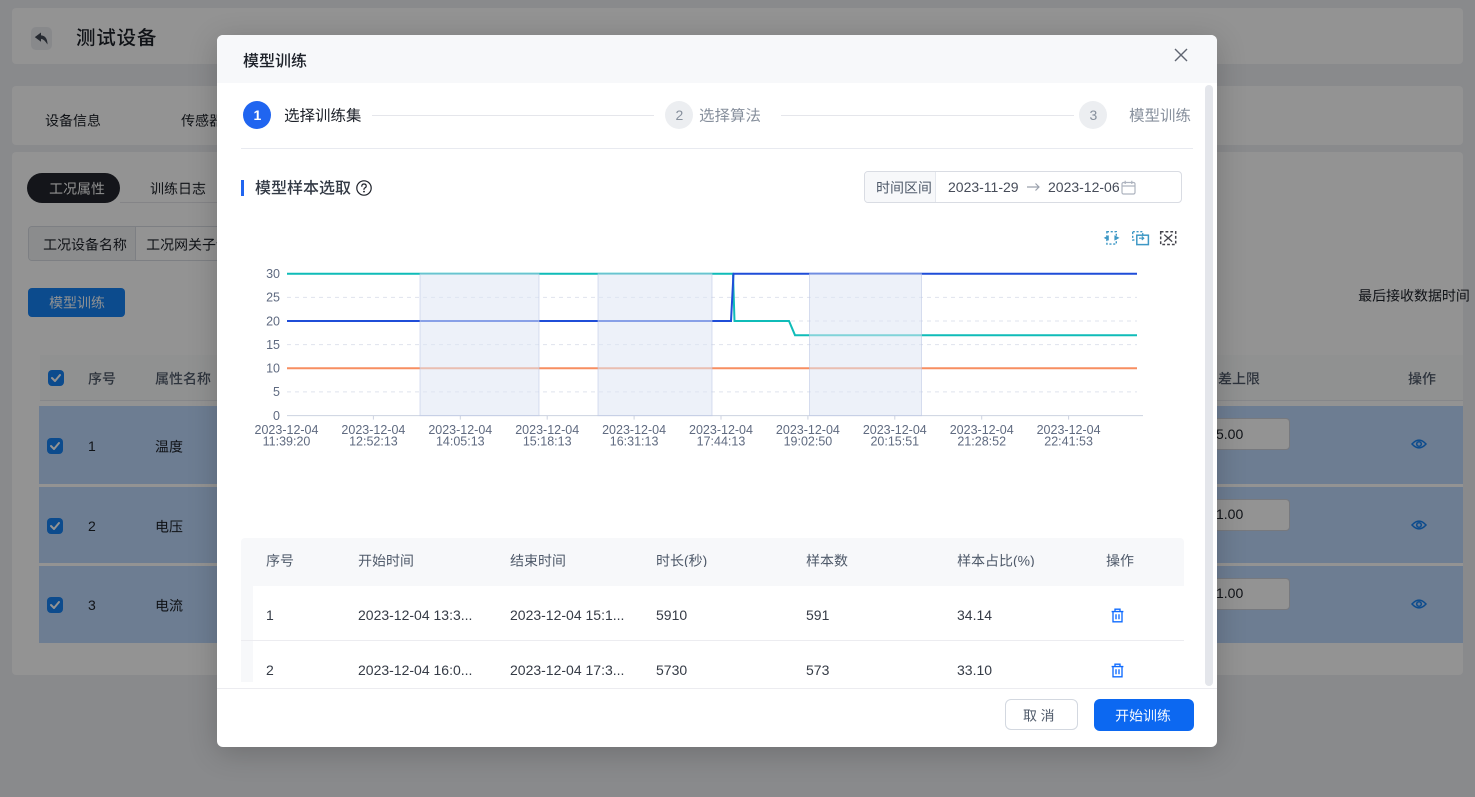 Image resolution: width=1475 pixels, height=797 pixels. What do you see at coordinates (276, 392) in the screenshot?
I see `svg-text: 5` at bounding box center [276, 392].